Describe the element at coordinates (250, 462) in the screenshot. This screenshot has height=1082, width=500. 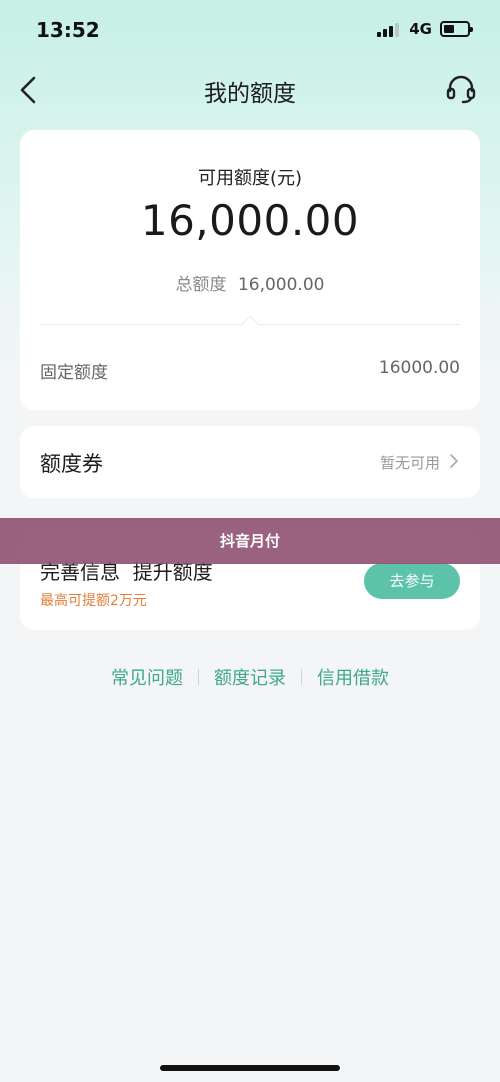
I see `quota-coupon-row: 额度券 暂无可用` at that location.